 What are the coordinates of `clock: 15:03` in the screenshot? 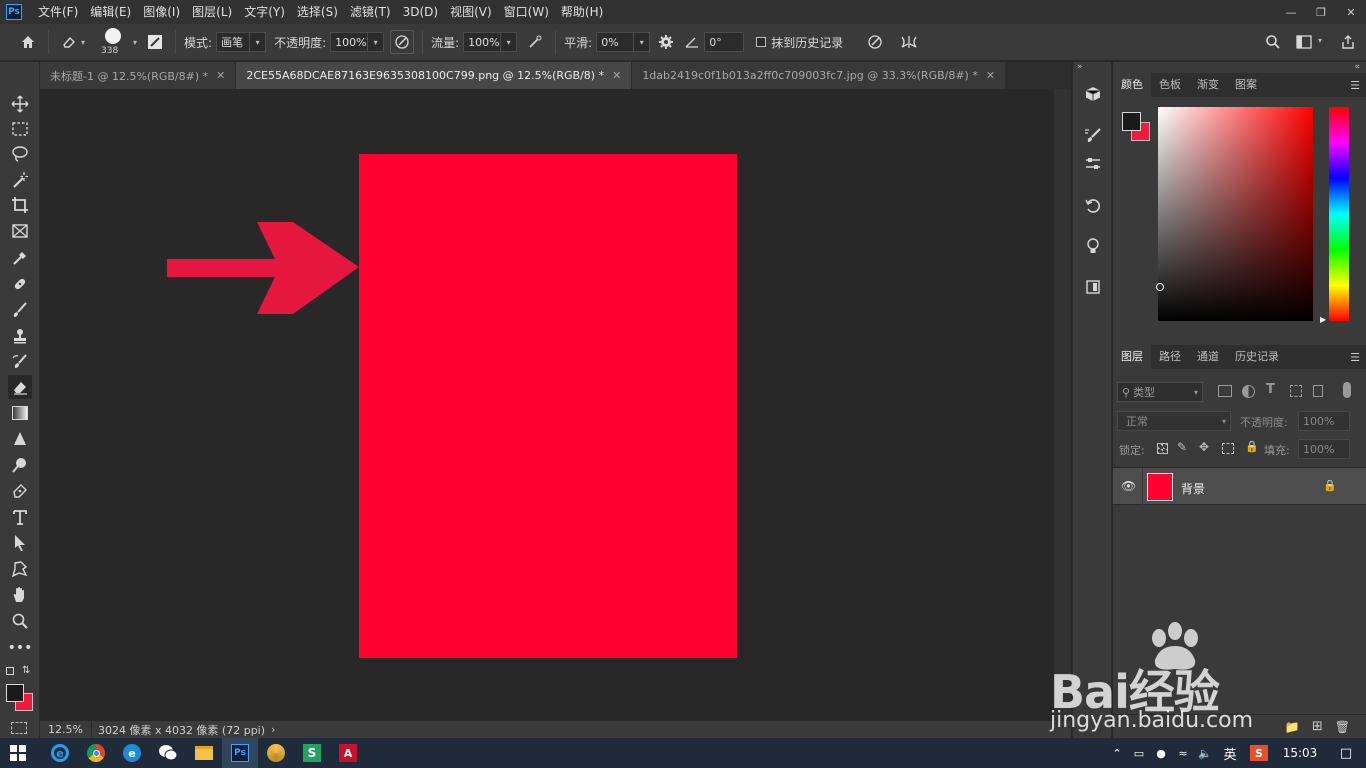 It's located at (1300, 753).